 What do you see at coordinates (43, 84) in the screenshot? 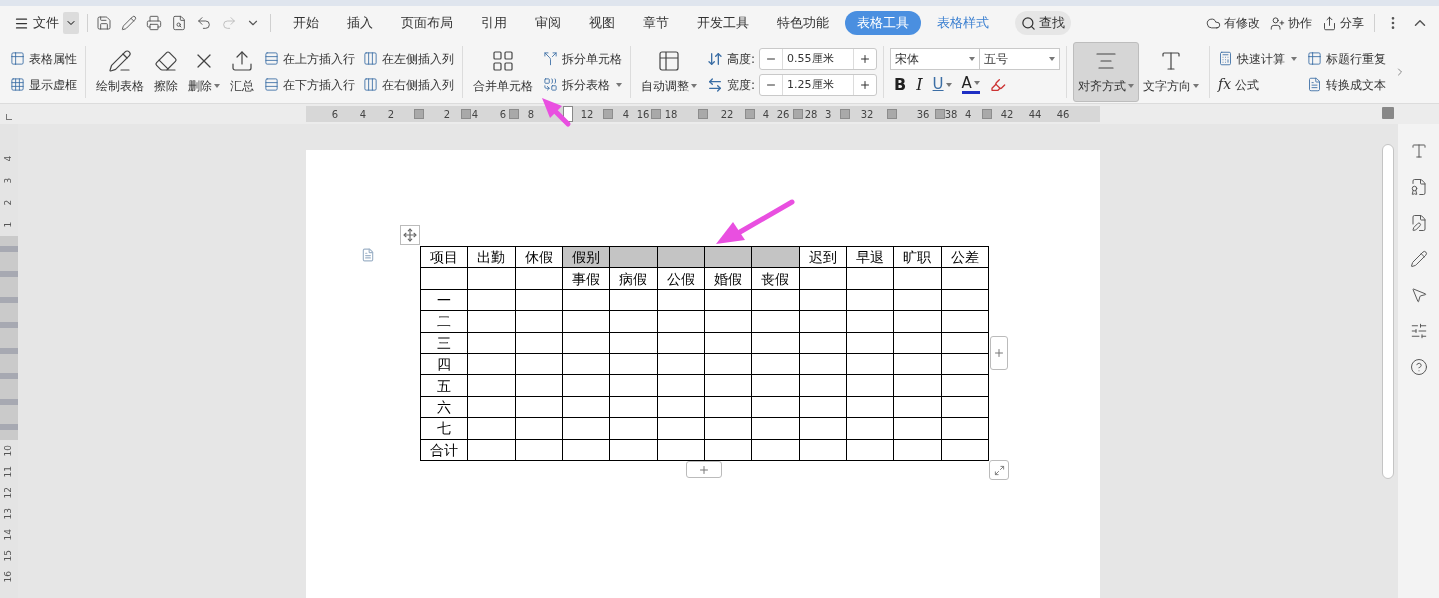
I see `show-gridlines-button: 显示虚框` at bounding box center [43, 84].